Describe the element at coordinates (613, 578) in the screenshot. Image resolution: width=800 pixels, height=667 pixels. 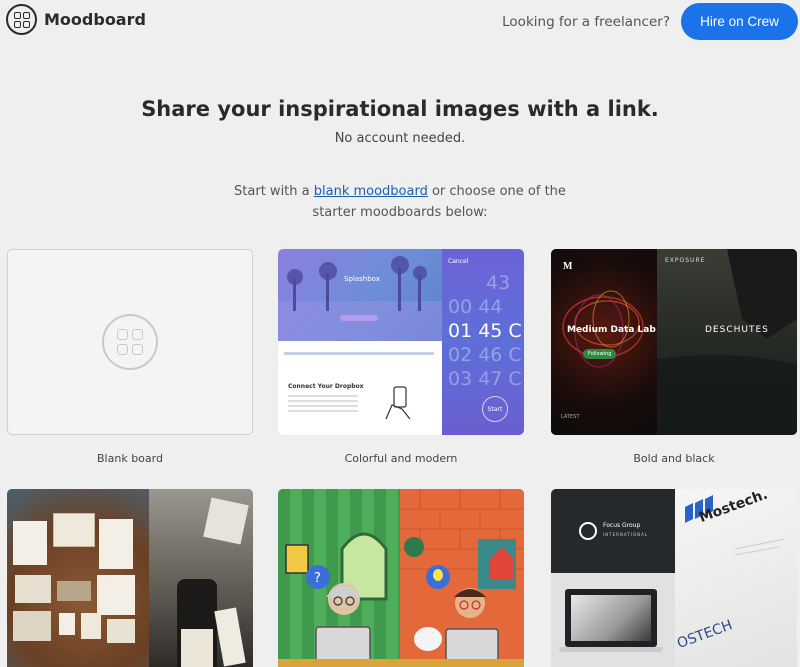
I see `focus-group-panel: Focus Group INTERNATIONAL` at that location.